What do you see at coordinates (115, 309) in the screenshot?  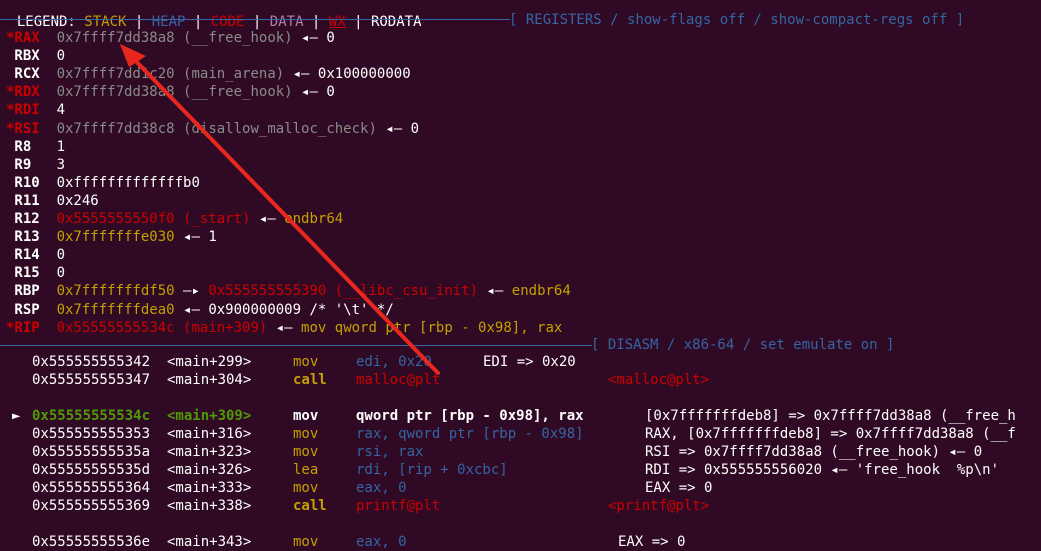 I see `register-value: 0x7fffffffdea0` at bounding box center [115, 309].